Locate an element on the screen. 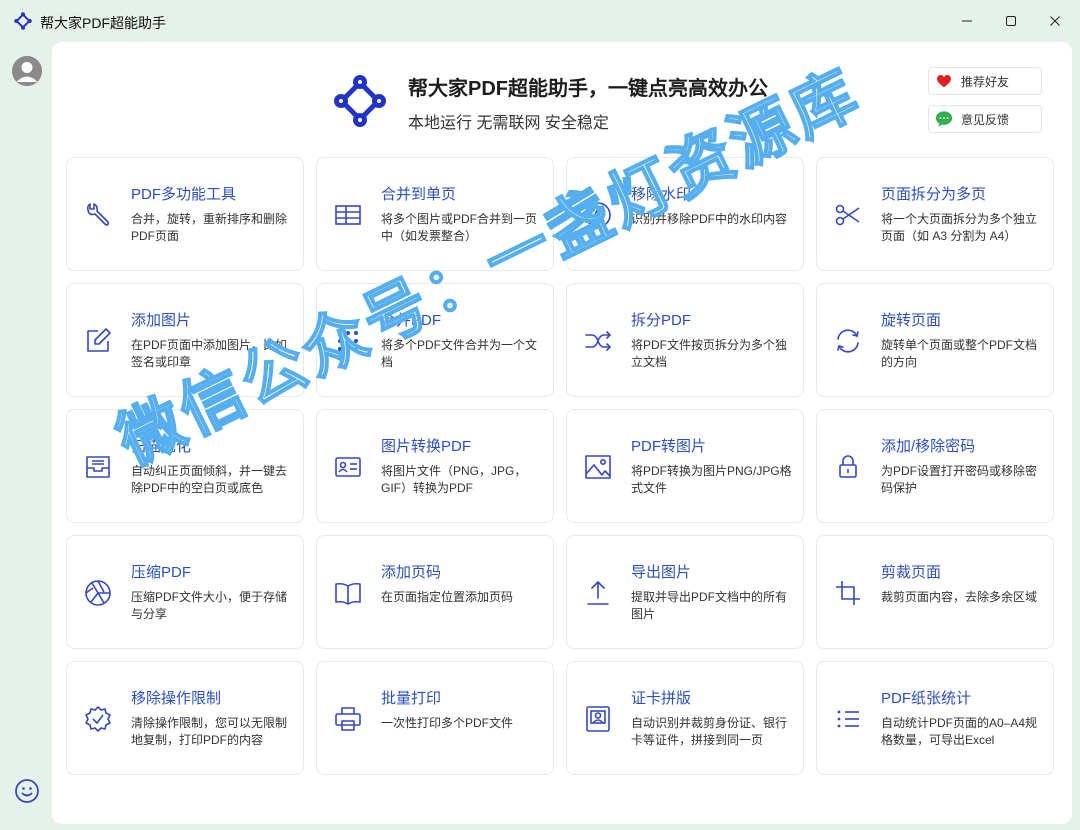 The width and height of the screenshot is (1080, 830). hero-title: 帮大家PDF超能助手，一键点亮高效办公 is located at coordinates (588, 89).